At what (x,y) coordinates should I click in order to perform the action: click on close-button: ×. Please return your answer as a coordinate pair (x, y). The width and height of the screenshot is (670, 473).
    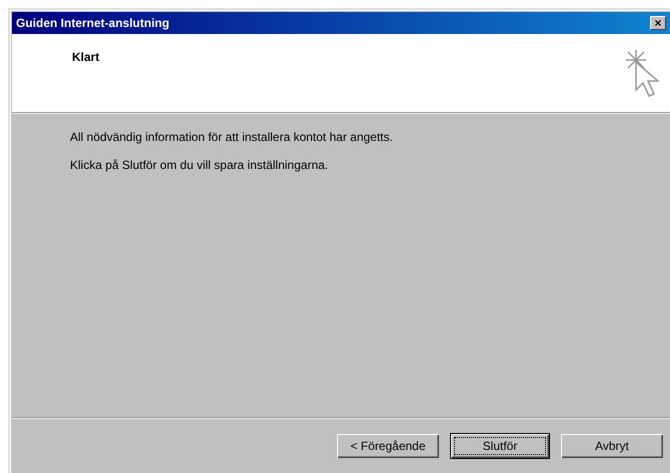
    Looking at the image, I should click on (658, 23).